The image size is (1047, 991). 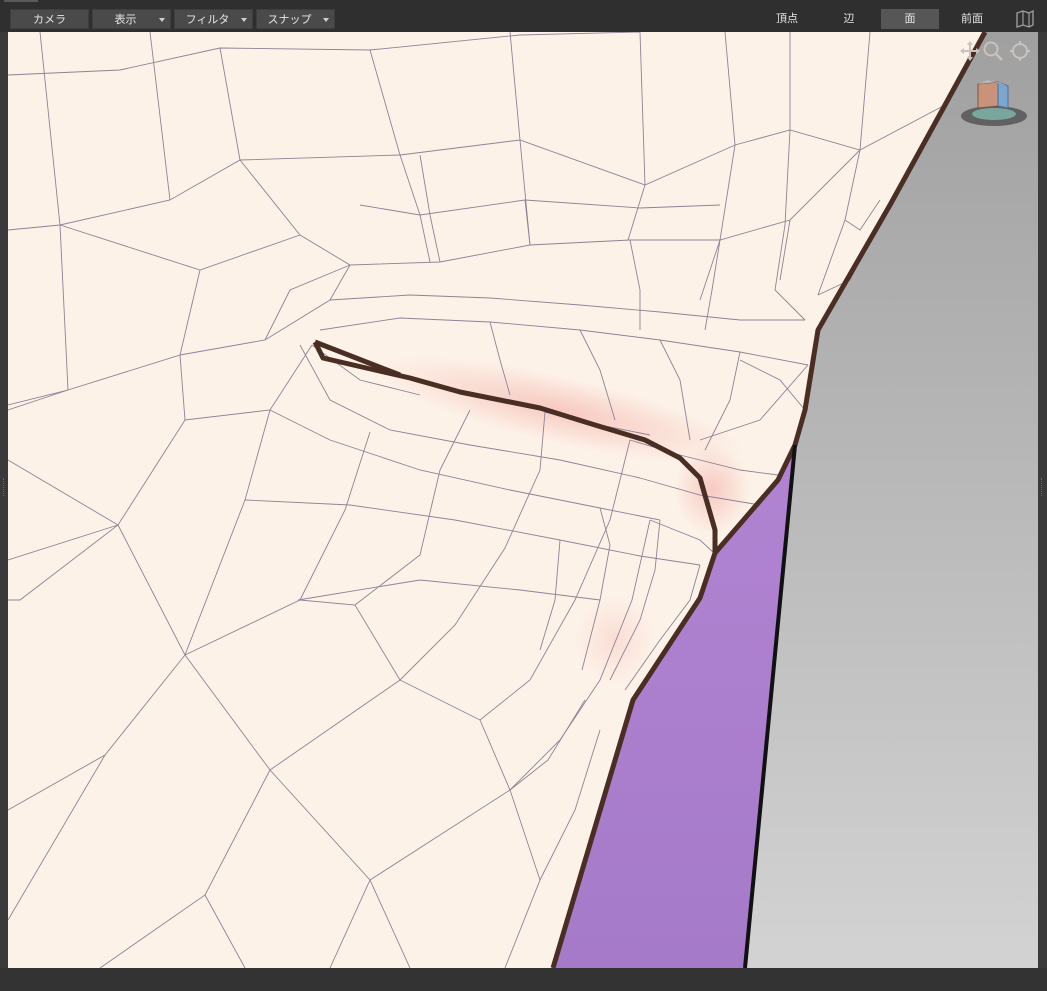 What do you see at coordinates (289, 19) in the screenshot?
I see `snap-menu-label: スナップ` at bounding box center [289, 19].